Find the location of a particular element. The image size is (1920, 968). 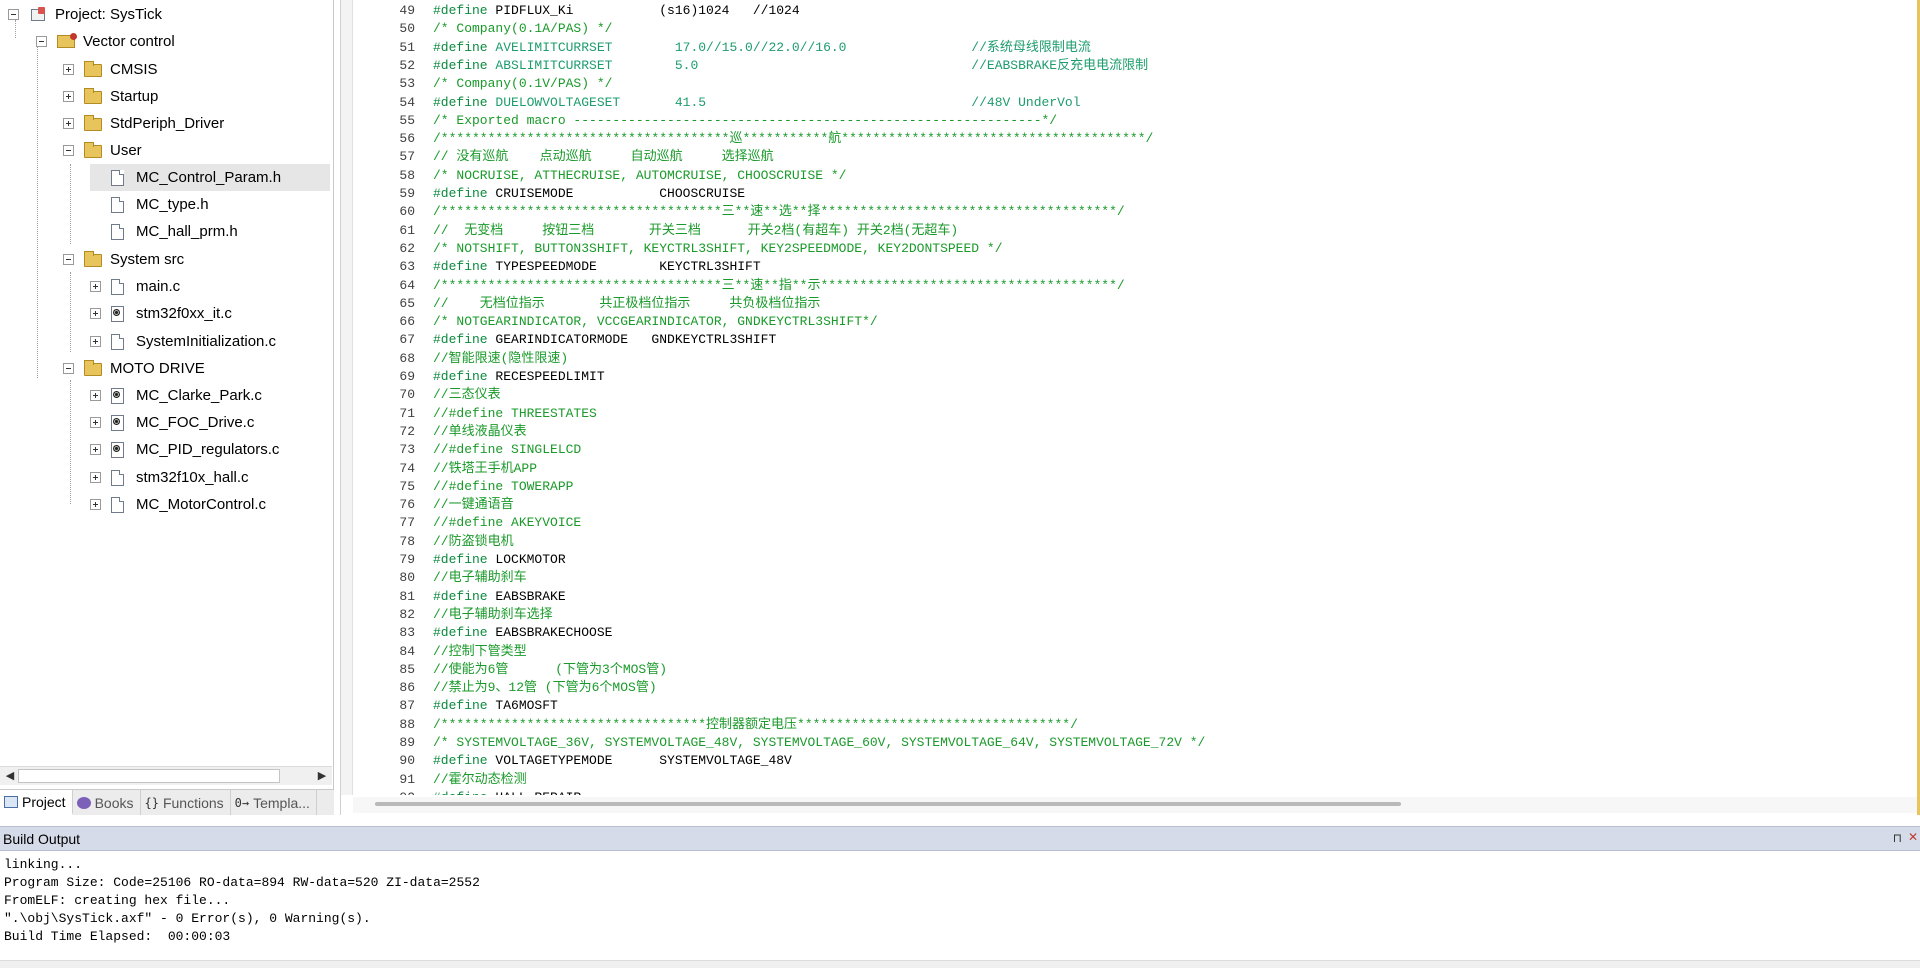

build-output-scrollbar is located at coordinates (960, 964).